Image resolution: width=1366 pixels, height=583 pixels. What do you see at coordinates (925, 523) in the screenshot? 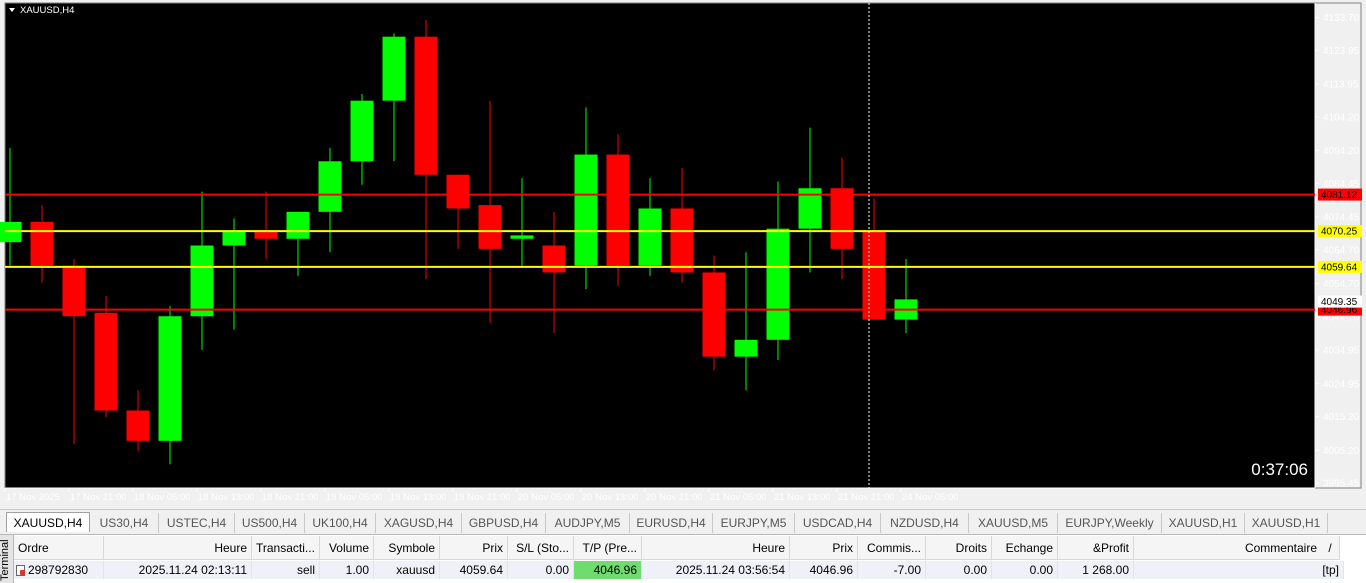
I see `tab-nzdusd-h4: NZDUSD,H4` at bounding box center [925, 523].